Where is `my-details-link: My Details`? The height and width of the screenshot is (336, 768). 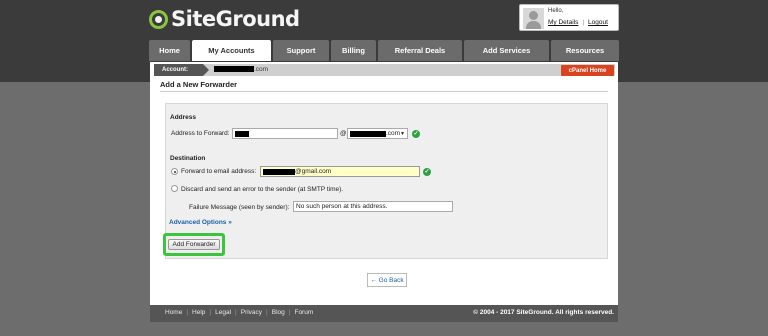
my-details-link: My Details is located at coordinates (563, 22).